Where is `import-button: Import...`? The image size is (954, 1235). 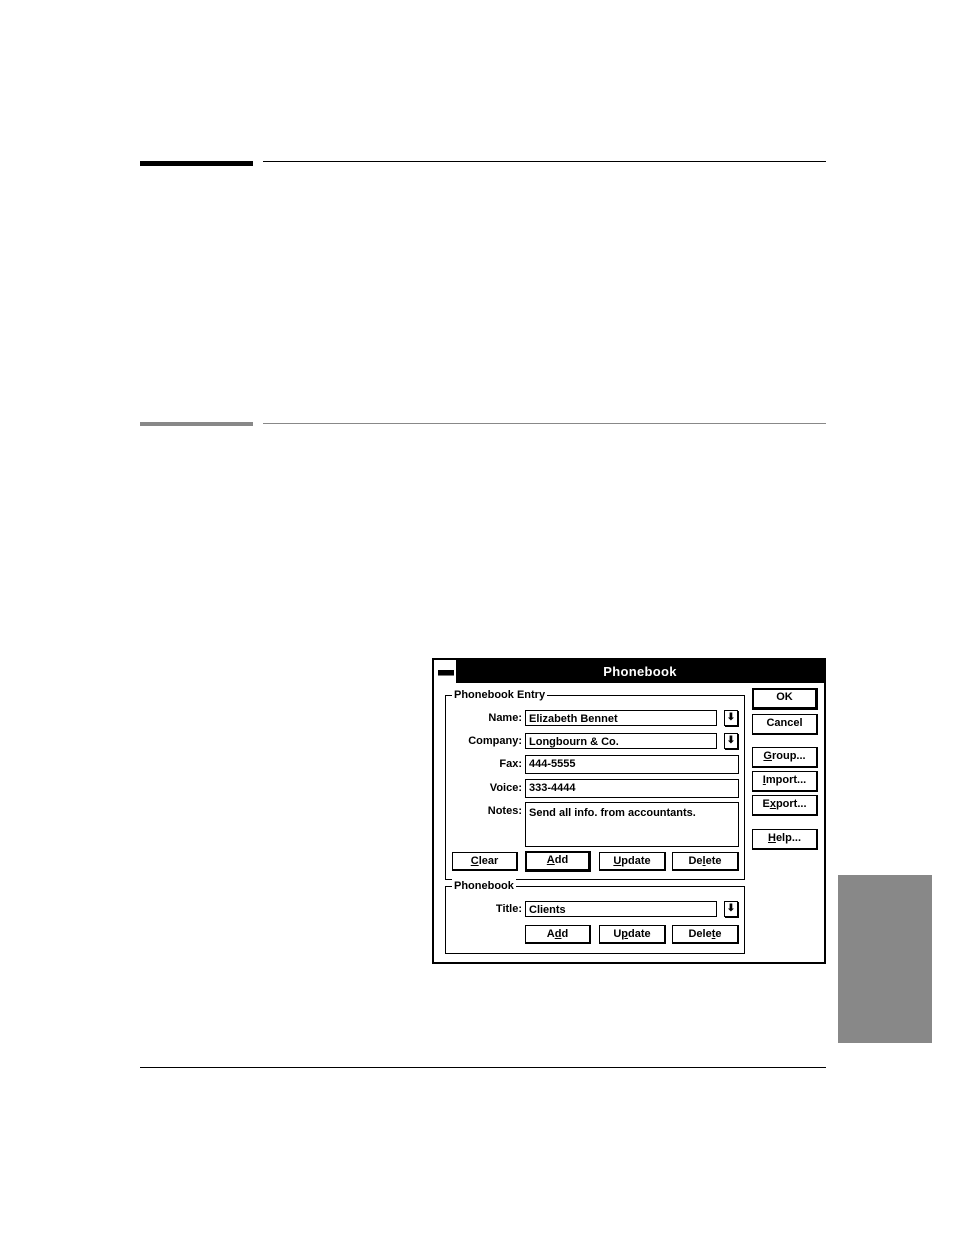
import-button: Import... is located at coordinates (785, 781).